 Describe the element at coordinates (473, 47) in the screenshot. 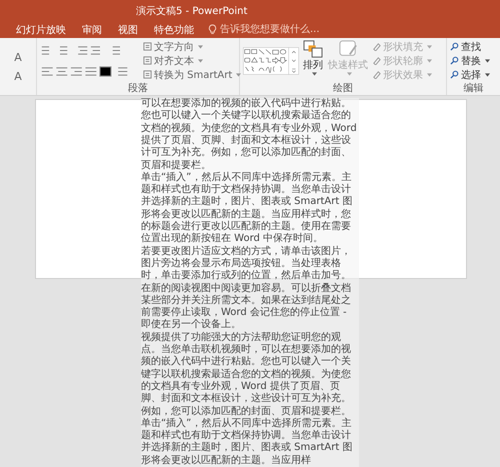

I see `editing-command: 查找` at that location.